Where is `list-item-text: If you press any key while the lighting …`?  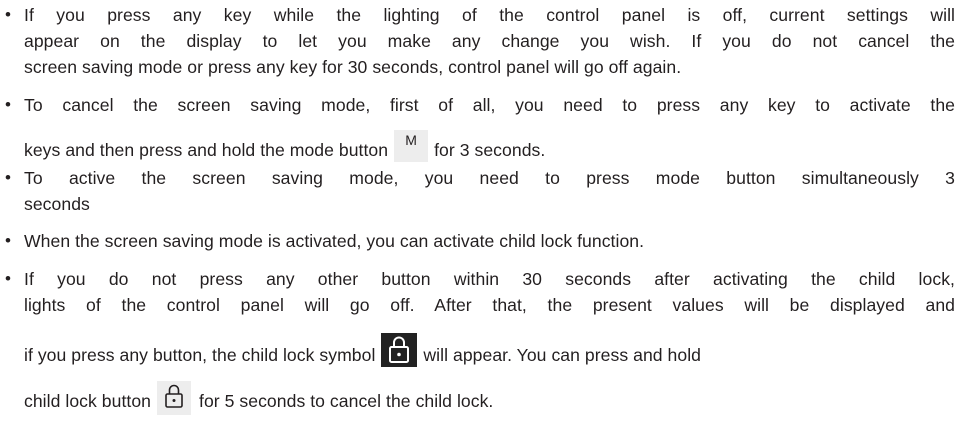
list-item-text: If you press any key while the lighting … is located at coordinates (489, 15).